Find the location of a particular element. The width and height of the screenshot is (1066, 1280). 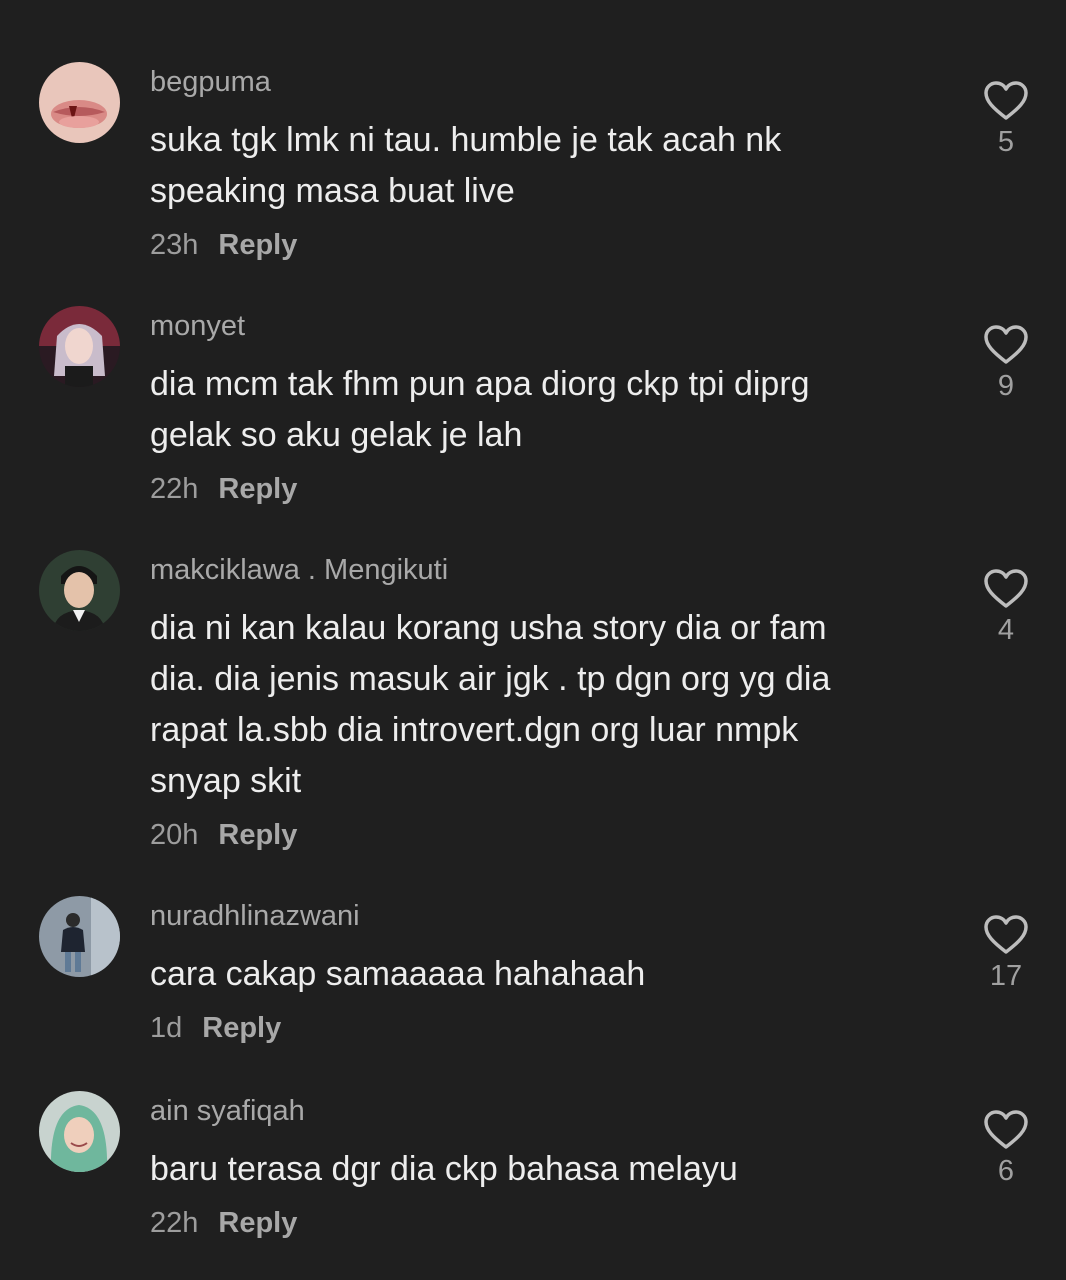

like-button: 5 is located at coordinates (1006, 119).